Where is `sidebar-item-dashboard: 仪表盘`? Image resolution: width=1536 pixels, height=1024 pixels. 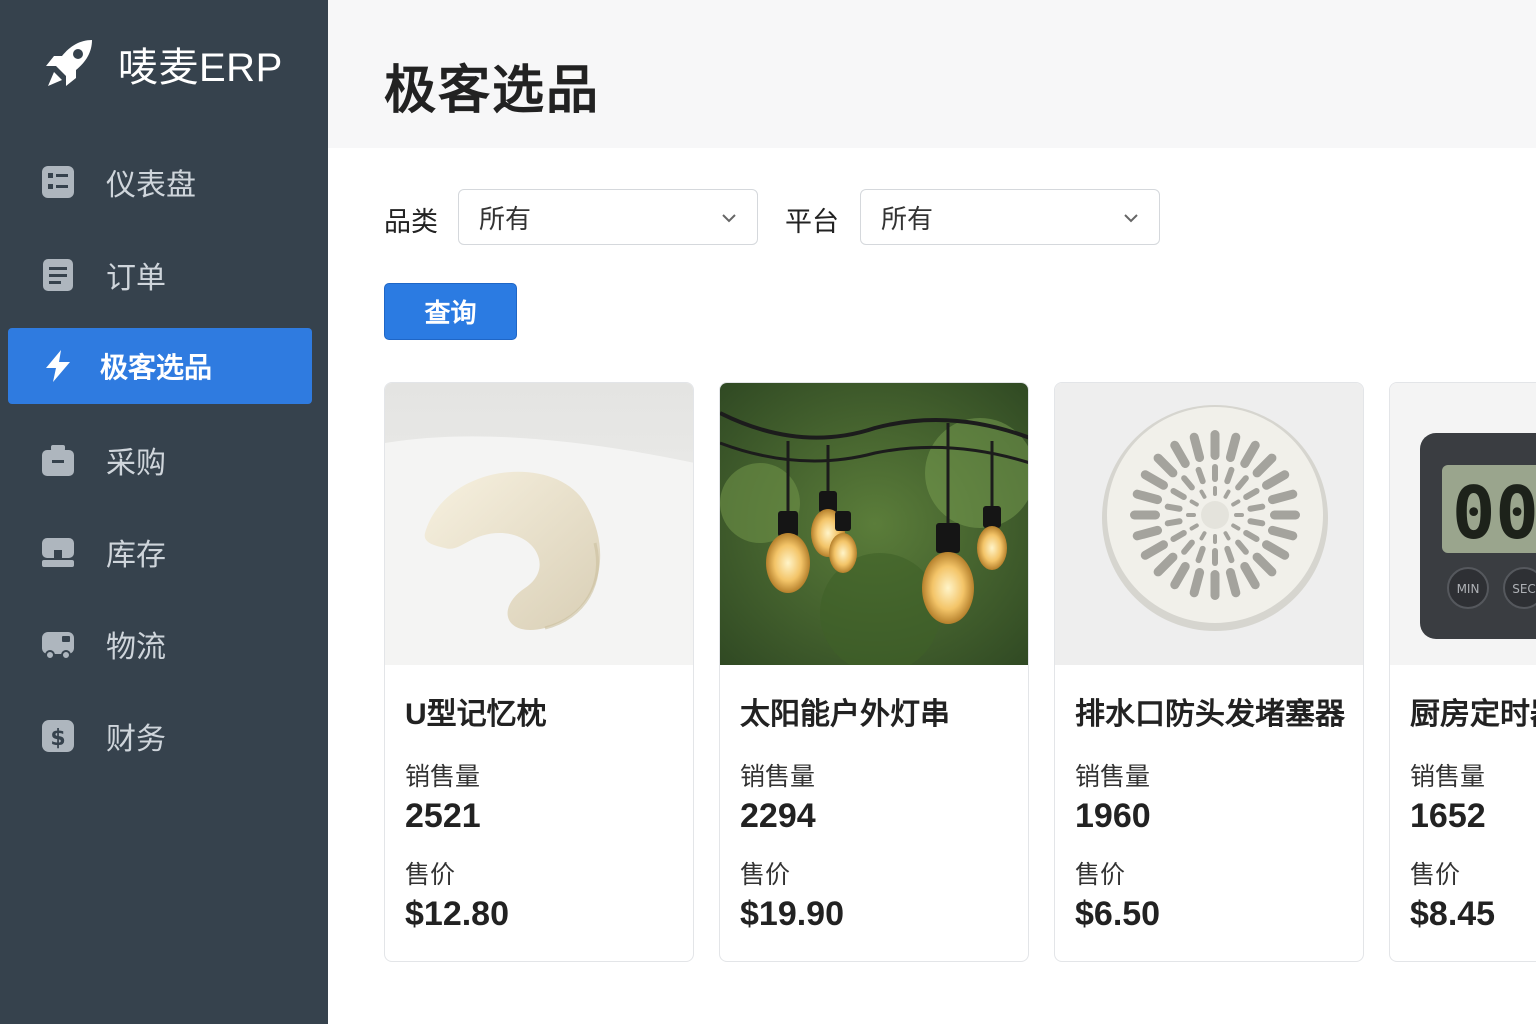
sidebar-item-dashboard: 仪表盘 is located at coordinates (160, 182).